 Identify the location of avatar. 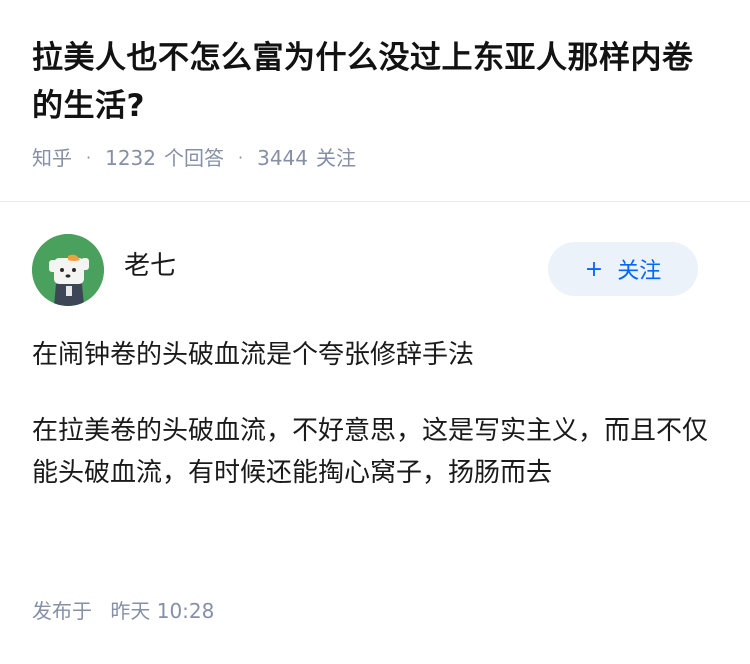
(68, 270).